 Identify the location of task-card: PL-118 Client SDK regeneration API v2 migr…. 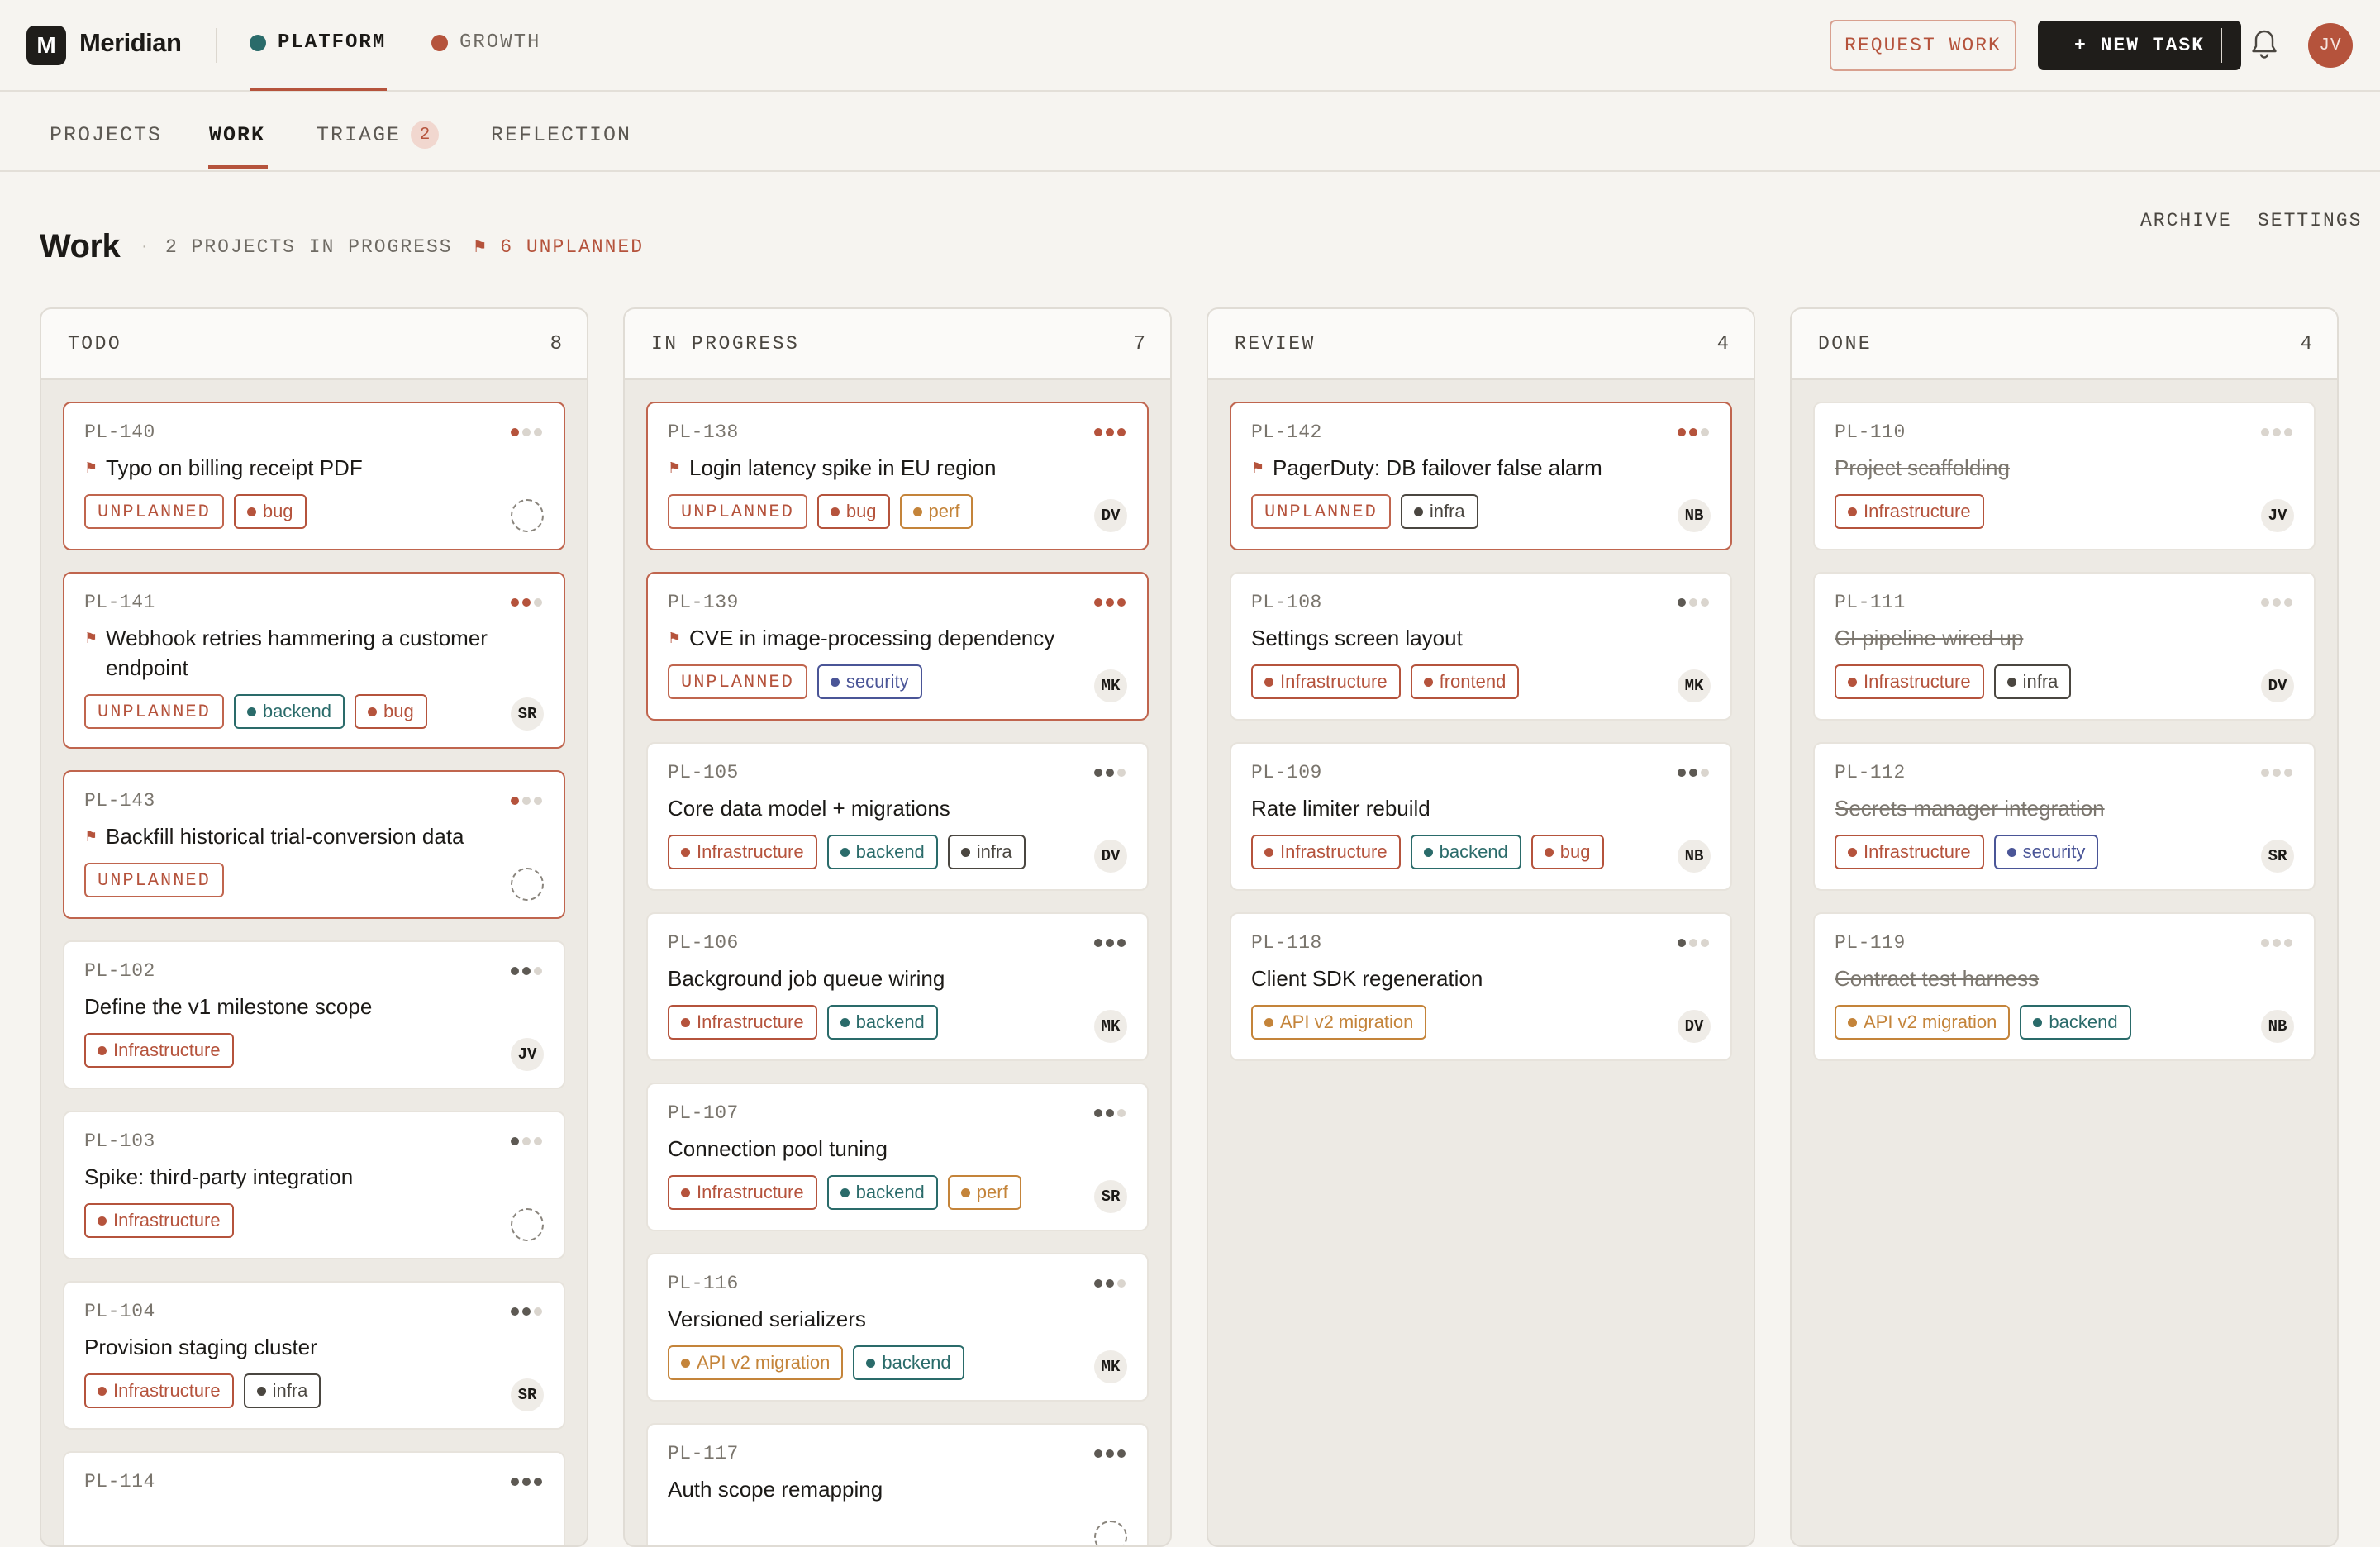
(1481, 986).